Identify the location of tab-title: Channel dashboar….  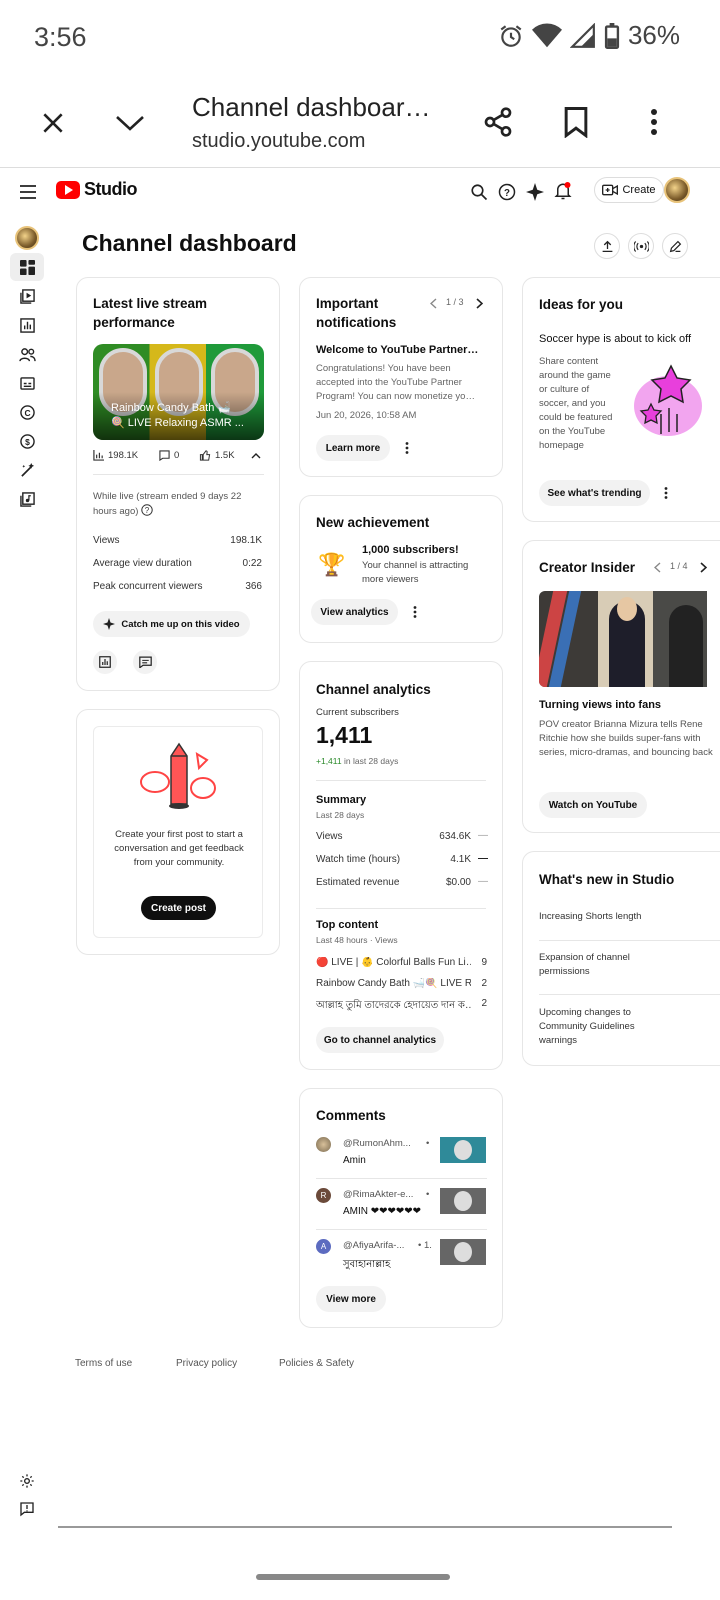
(311, 107).